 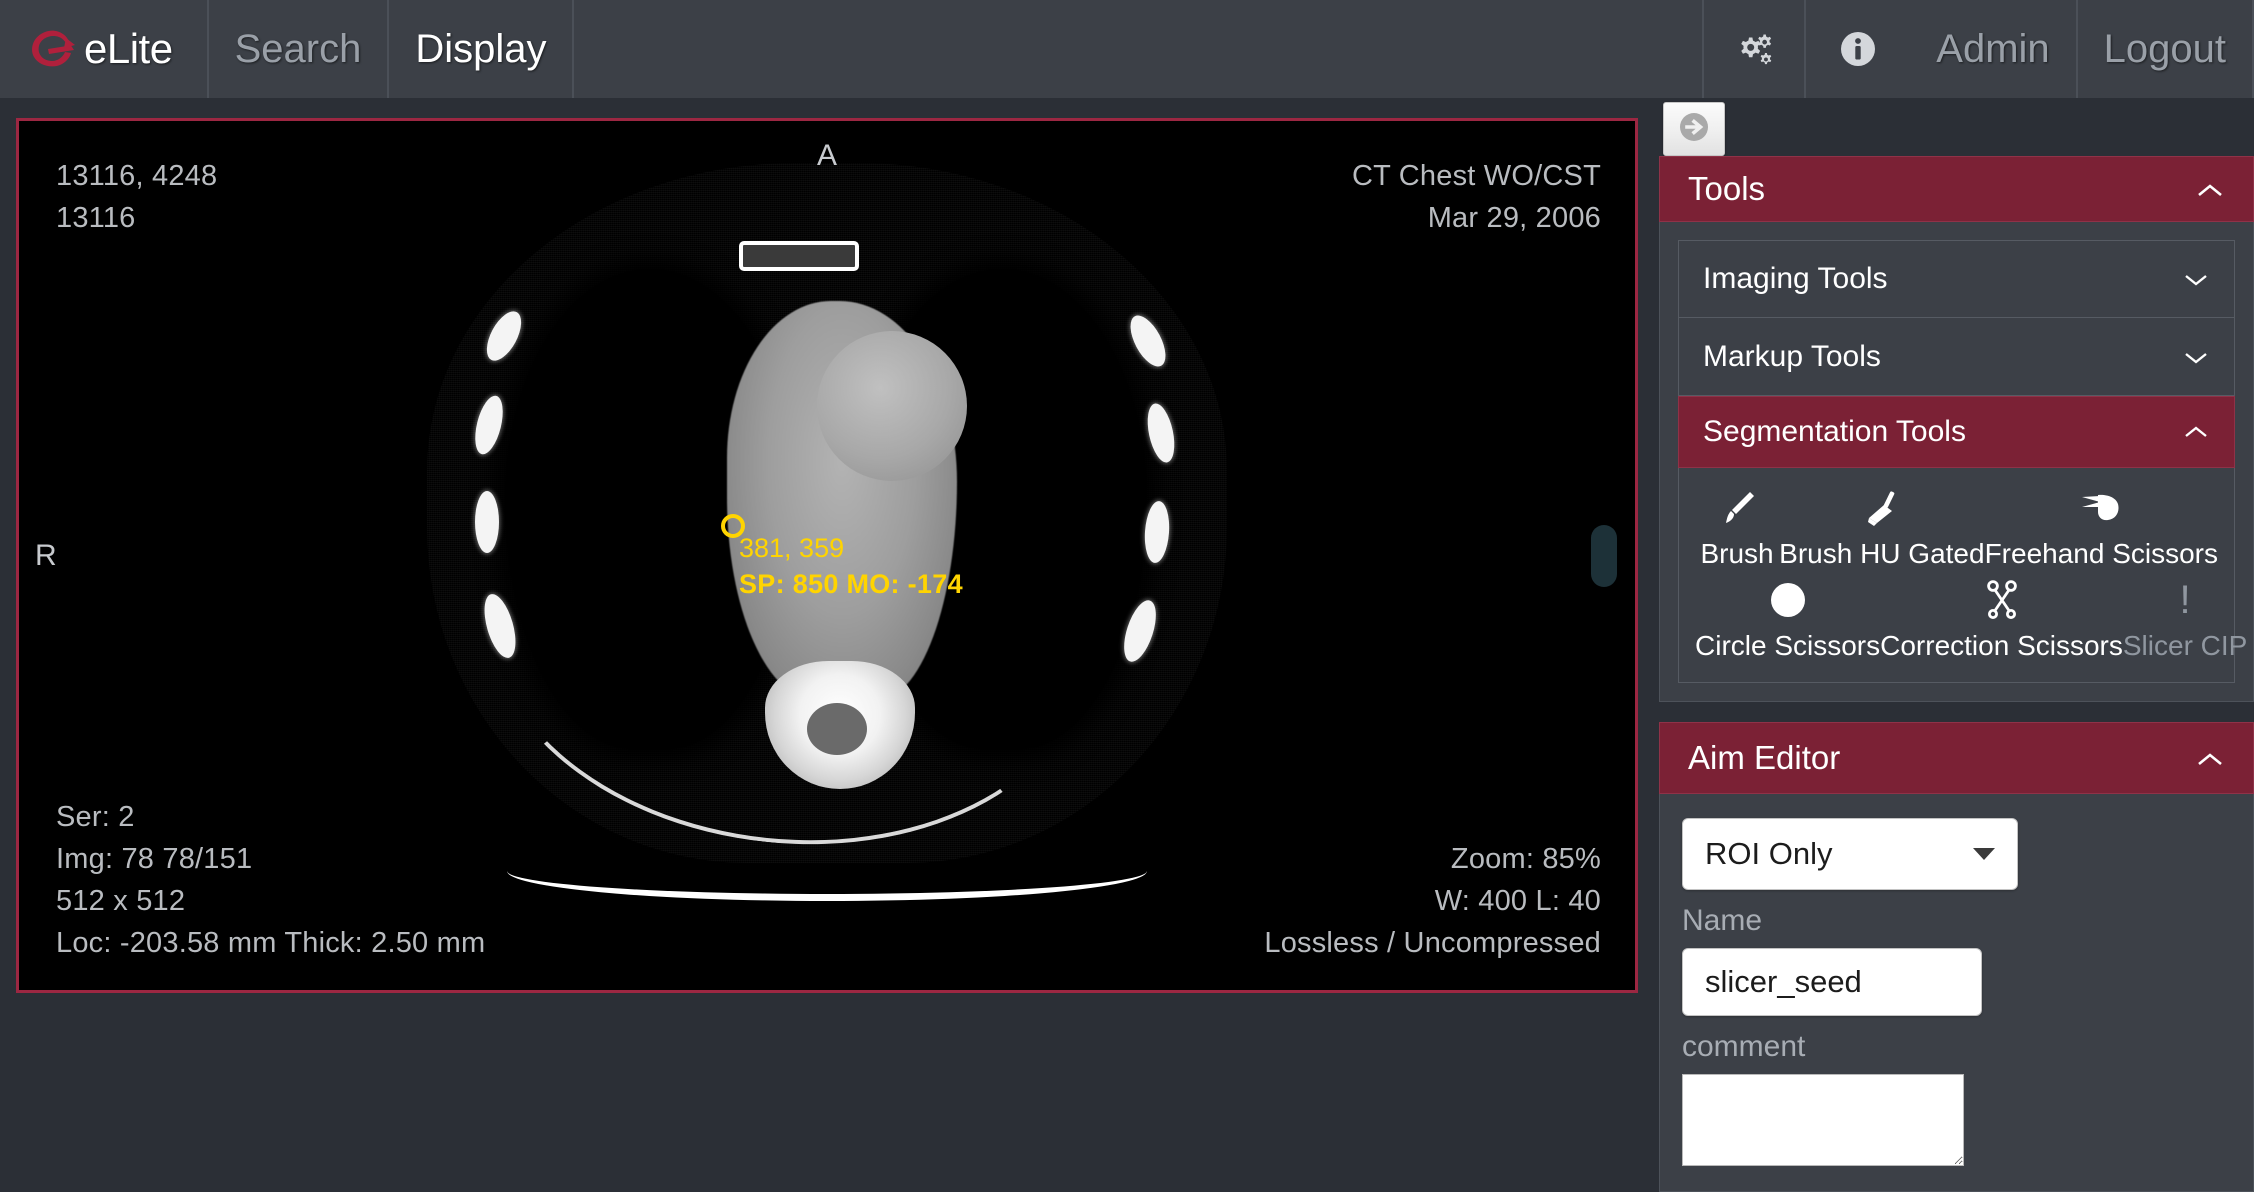 I want to click on imaging-tools-label: Imaging Tools, so click(x=1795, y=278).